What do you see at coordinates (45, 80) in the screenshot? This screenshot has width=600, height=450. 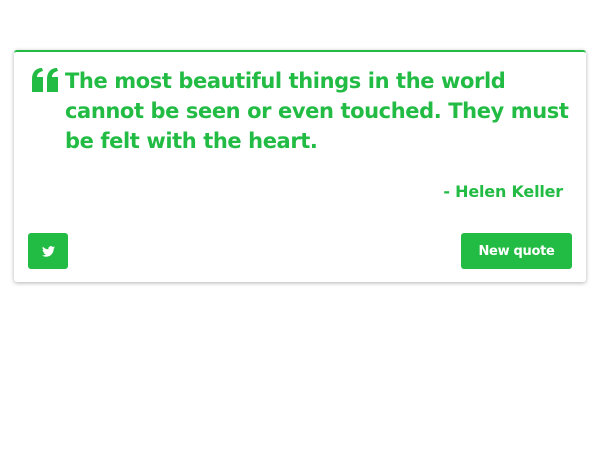 I see `quote-left-icon` at bounding box center [45, 80].